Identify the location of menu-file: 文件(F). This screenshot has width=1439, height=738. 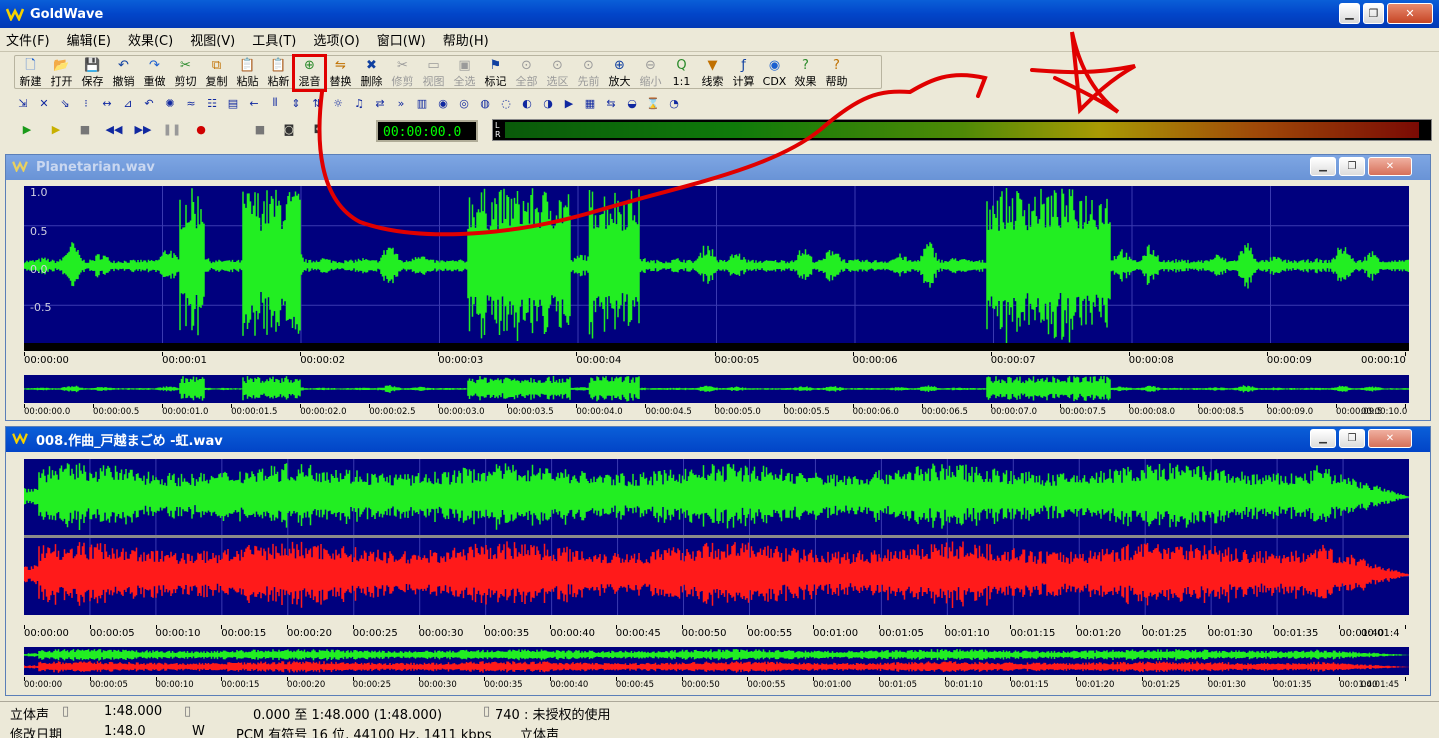
(28, 39).